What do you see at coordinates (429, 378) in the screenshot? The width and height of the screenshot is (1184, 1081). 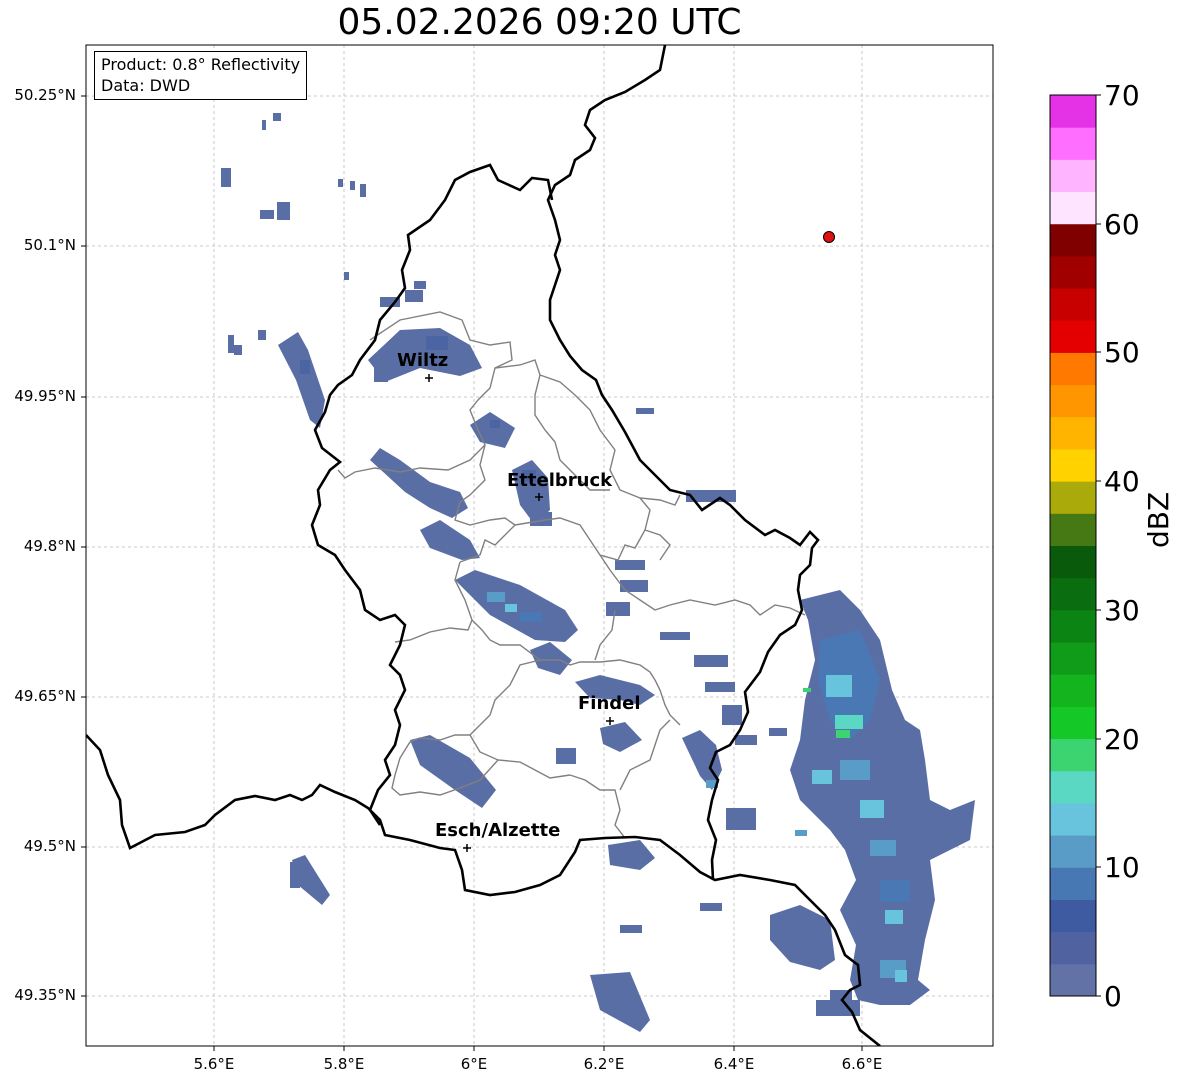 I see `city-marker-wiltz` at bounding box center [429, 378].